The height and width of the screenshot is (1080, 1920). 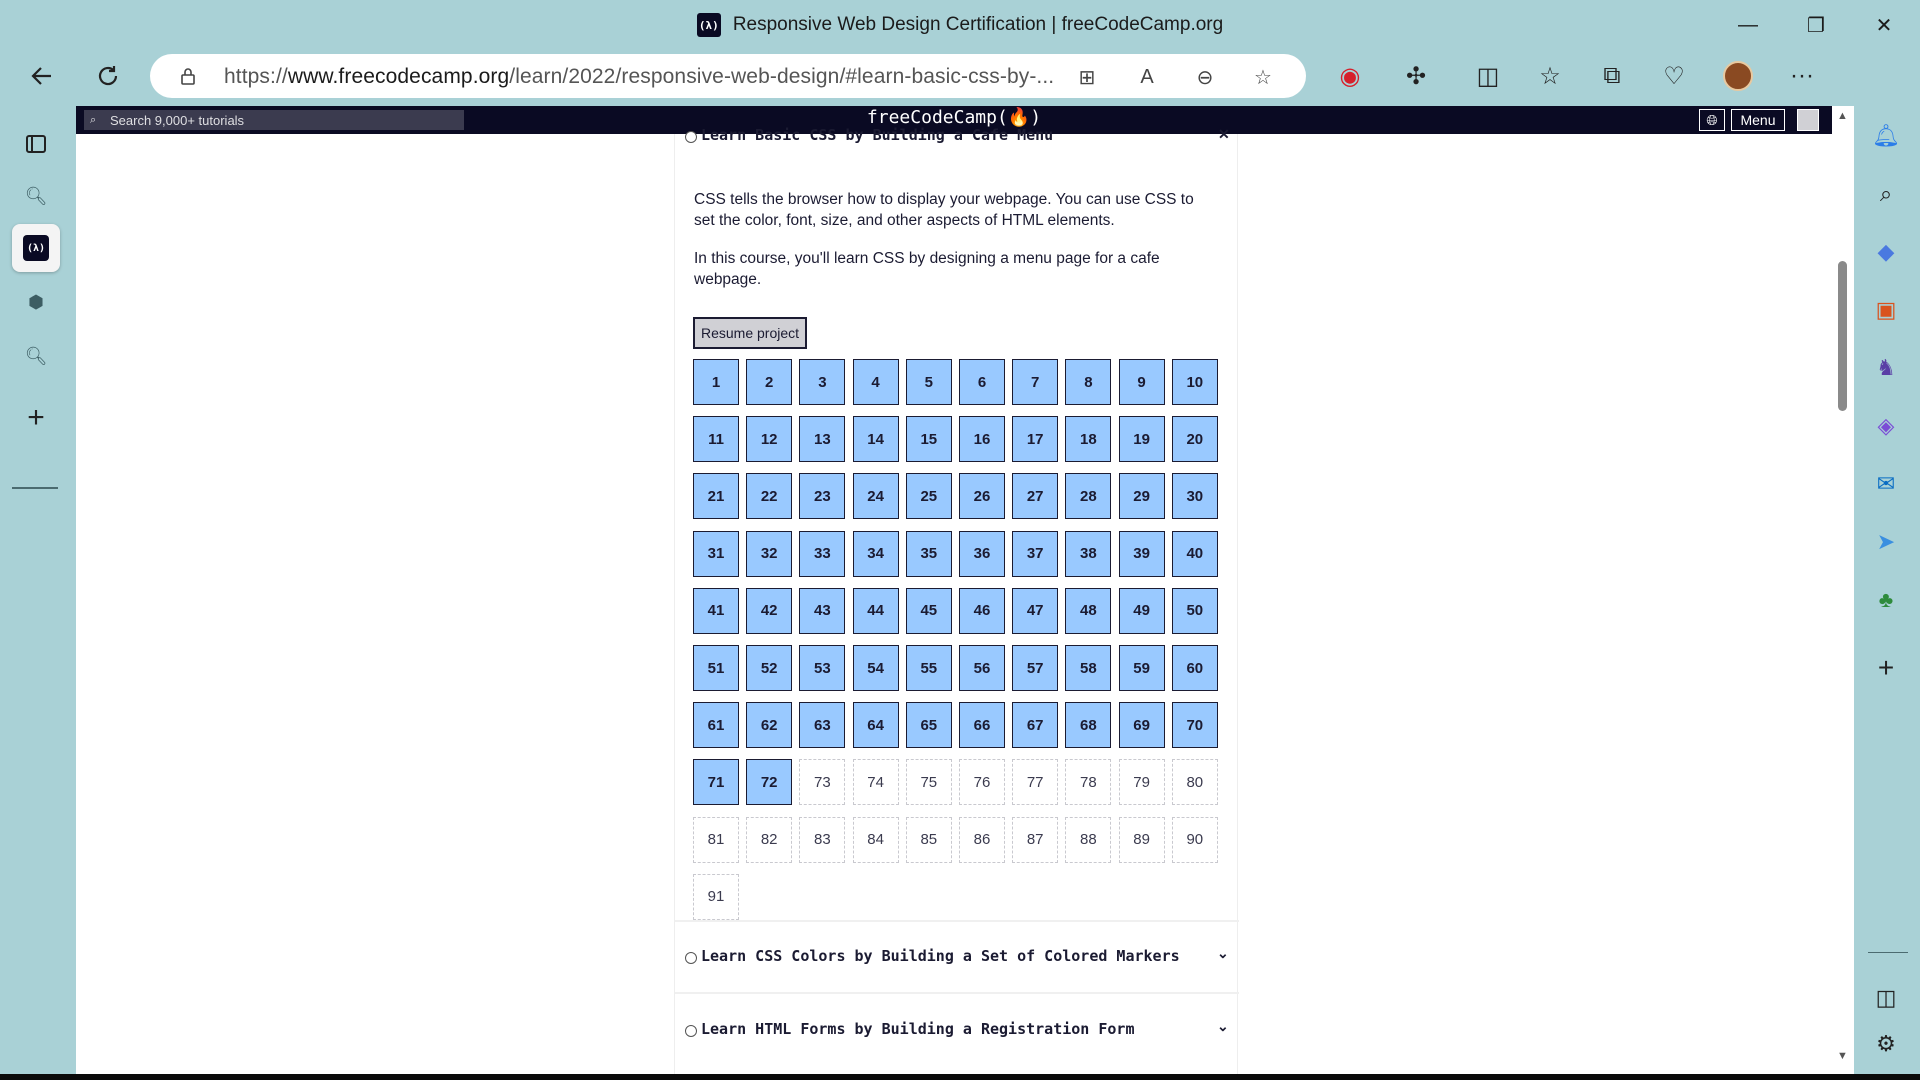 I want to click on outlook-icon: ✉, so click(x=1886, y=484).